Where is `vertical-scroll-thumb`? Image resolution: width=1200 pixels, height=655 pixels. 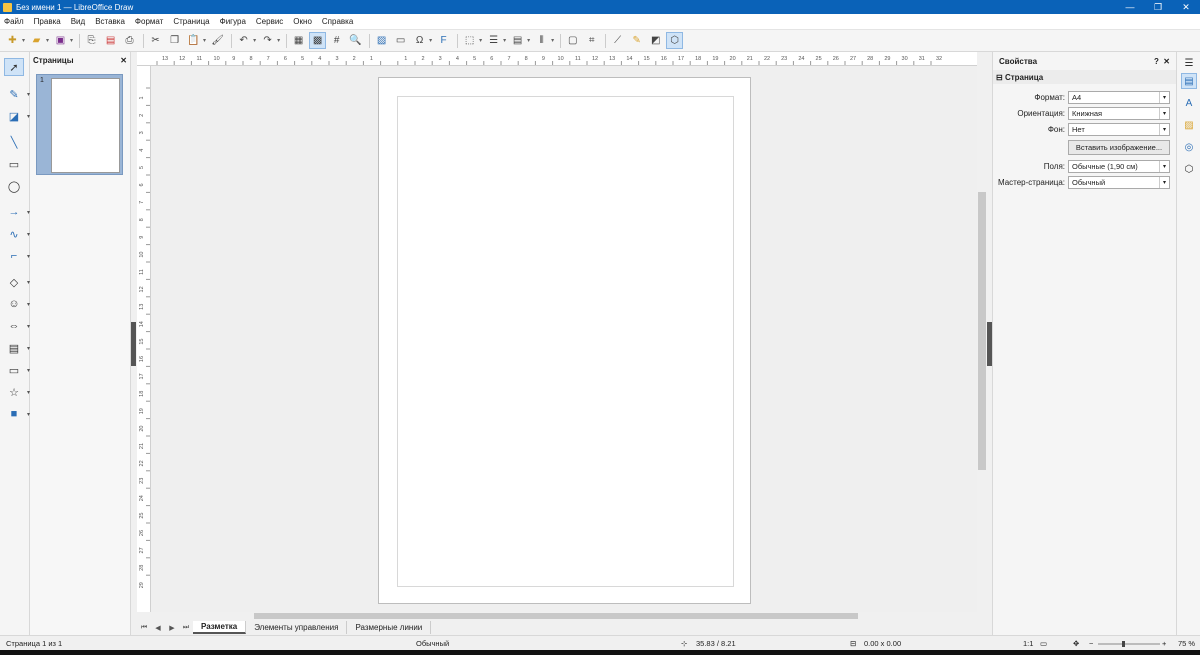 vertical-scroll-thumb is located at coordinates (982, 331).